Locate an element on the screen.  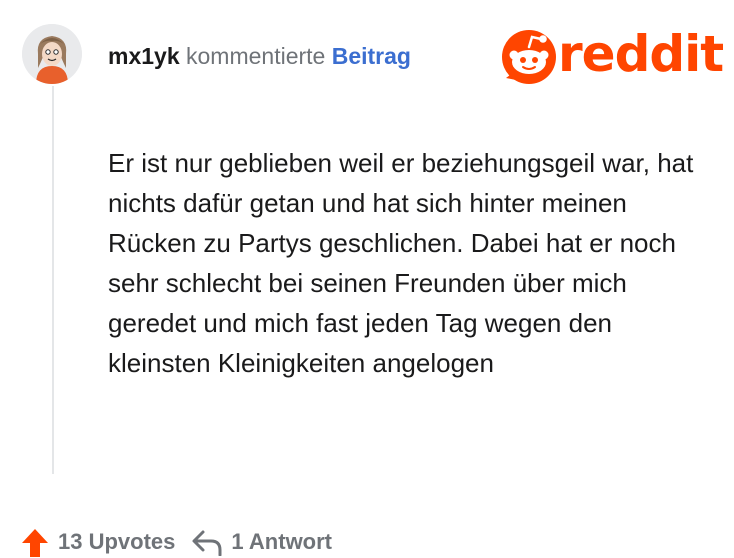
avatar is located at coordinates (52, 54).